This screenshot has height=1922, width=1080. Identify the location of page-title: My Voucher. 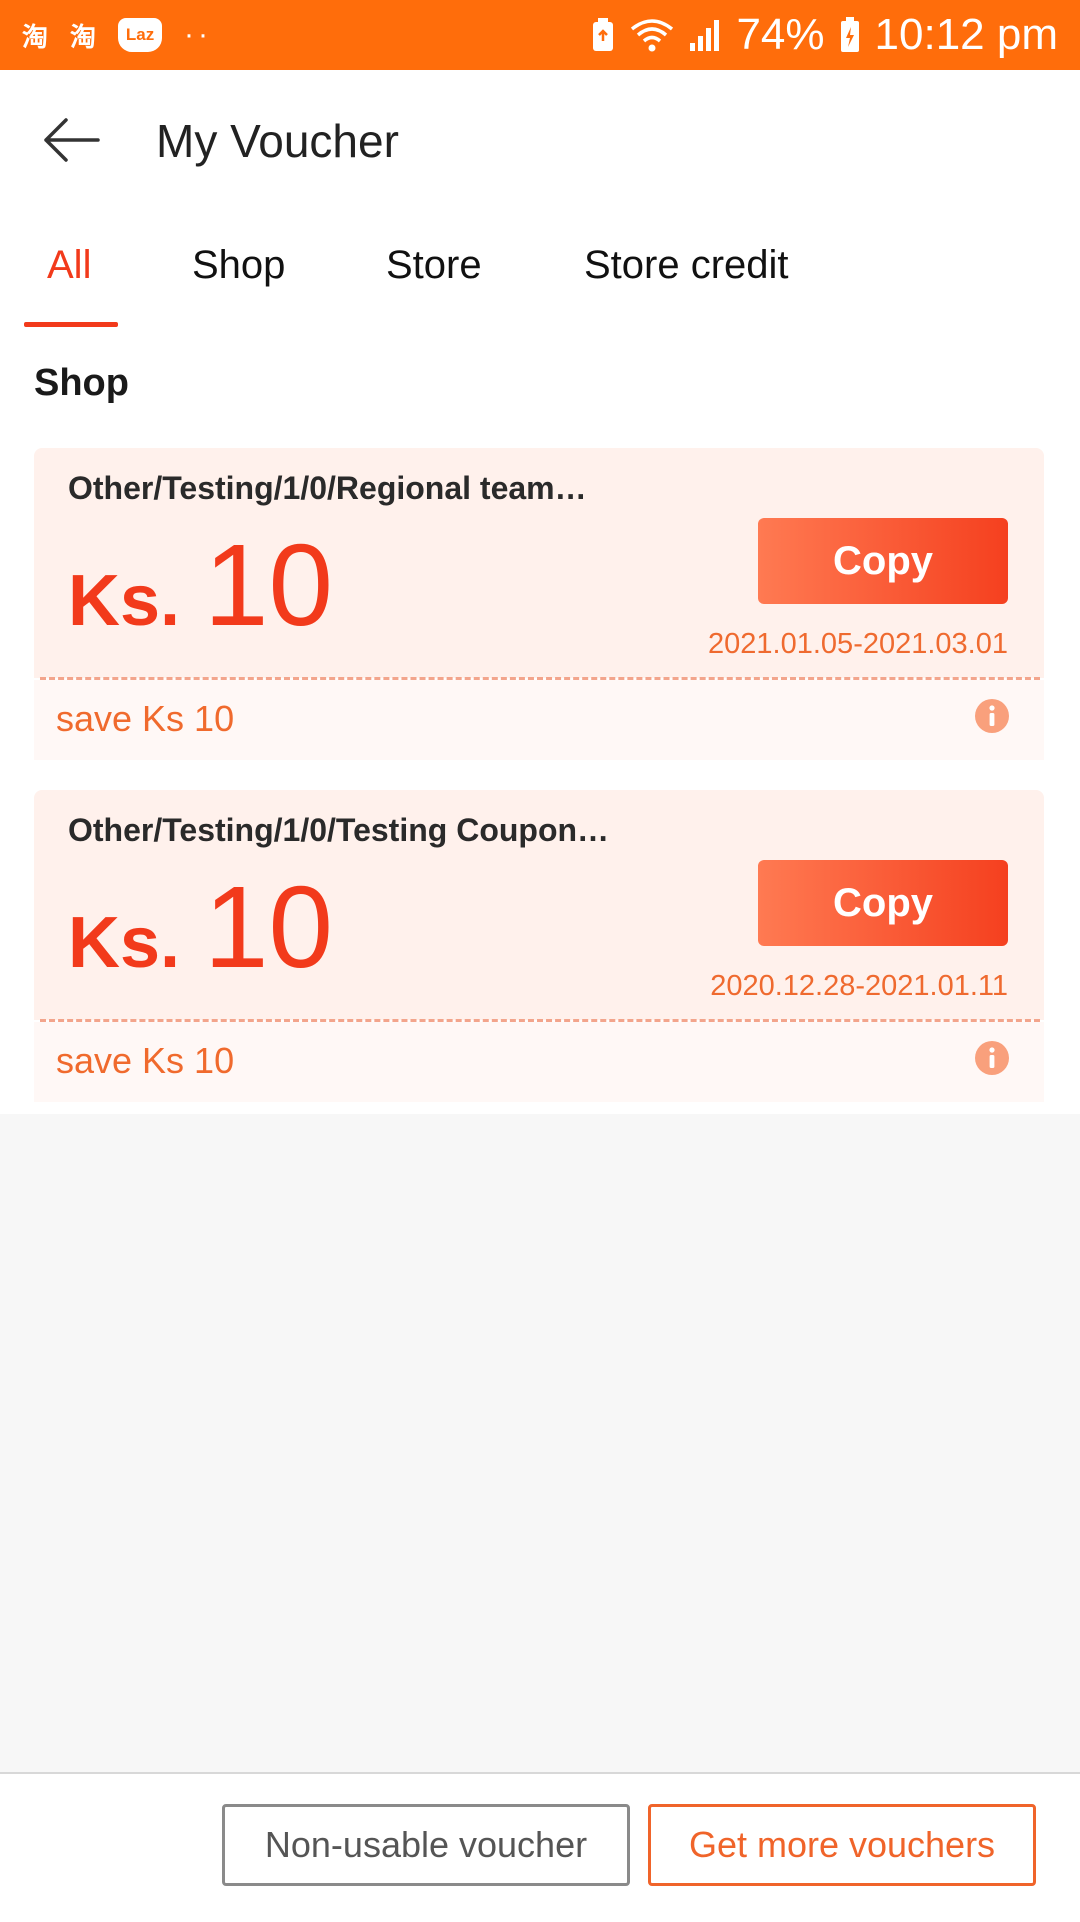
(277, 141).